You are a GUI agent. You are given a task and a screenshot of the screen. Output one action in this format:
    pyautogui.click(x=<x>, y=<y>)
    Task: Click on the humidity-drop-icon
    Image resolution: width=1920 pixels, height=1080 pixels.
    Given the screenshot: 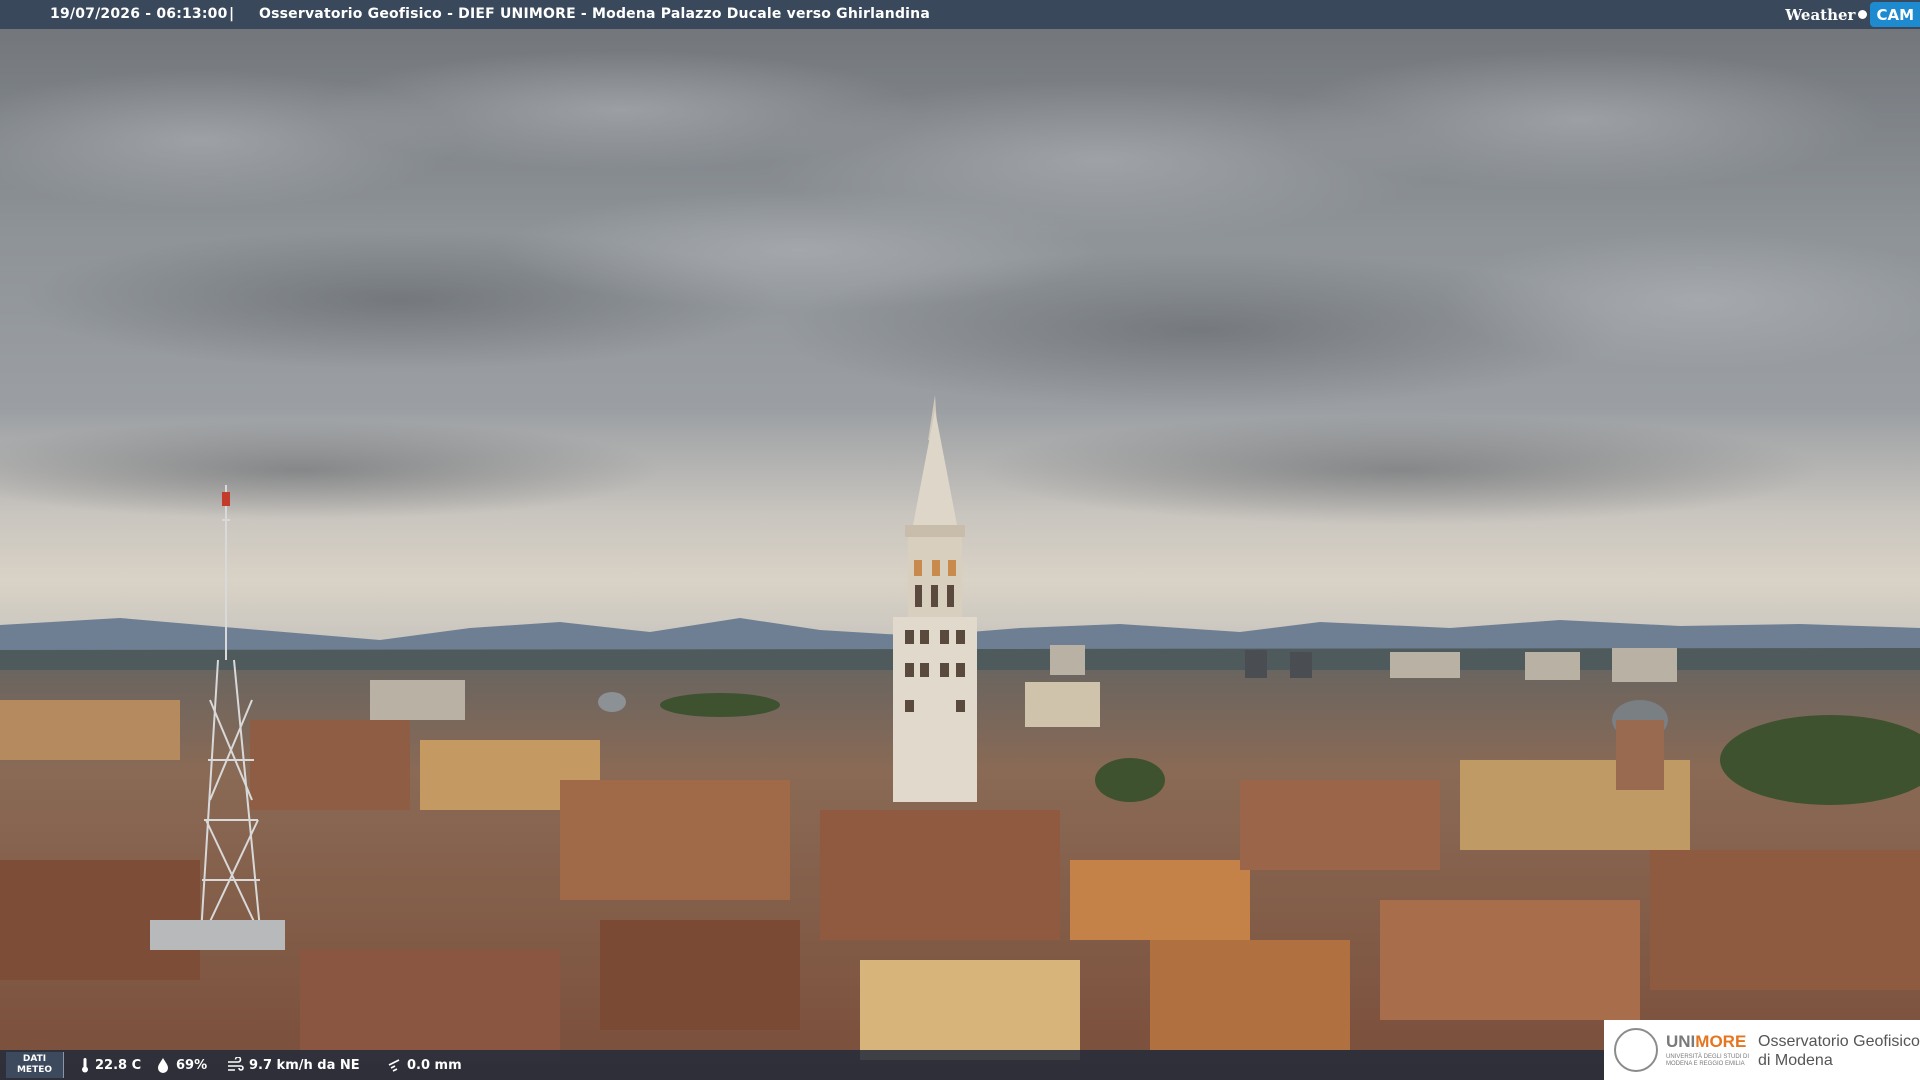 What is the action you would take?
    pyautogui.click(x=163, y=1065)
    